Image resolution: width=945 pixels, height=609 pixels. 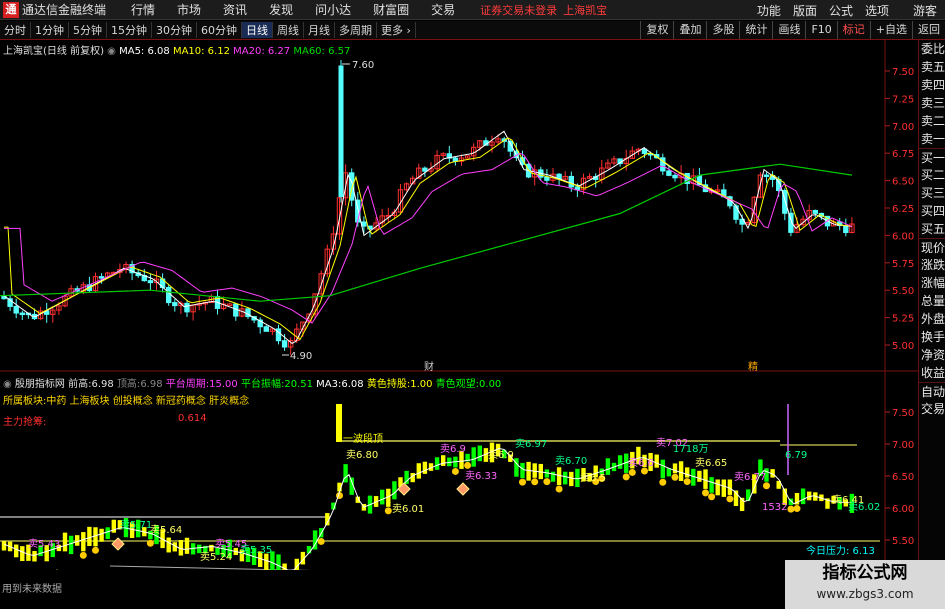 What do you see at coordinates (148, 401) in the screenshot?
I see `sector-list: 中药 上海板块 创投概念 新冠药概念 肝炎概念` at bounding box center [148, 401].